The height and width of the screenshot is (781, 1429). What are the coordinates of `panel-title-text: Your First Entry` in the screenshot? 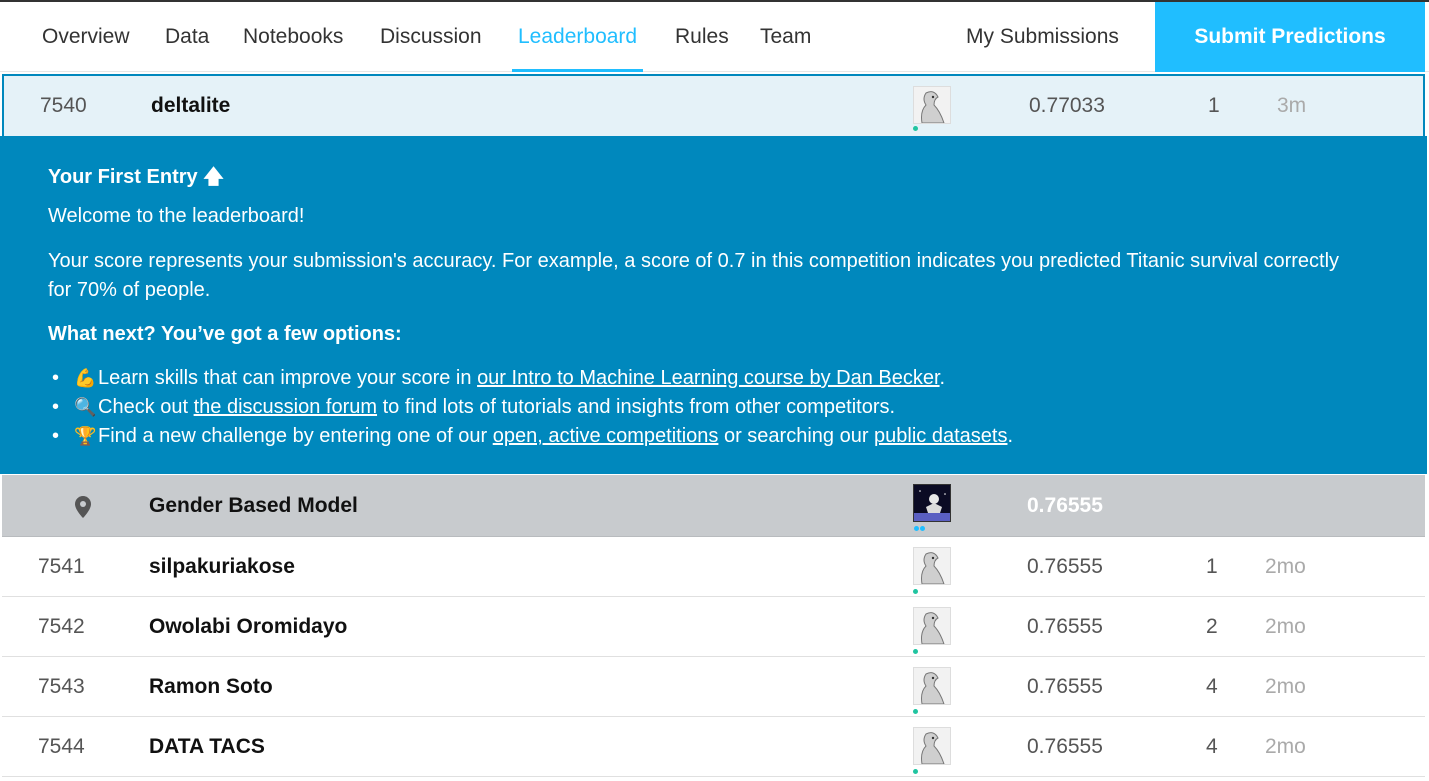 It's located at (123, 177).